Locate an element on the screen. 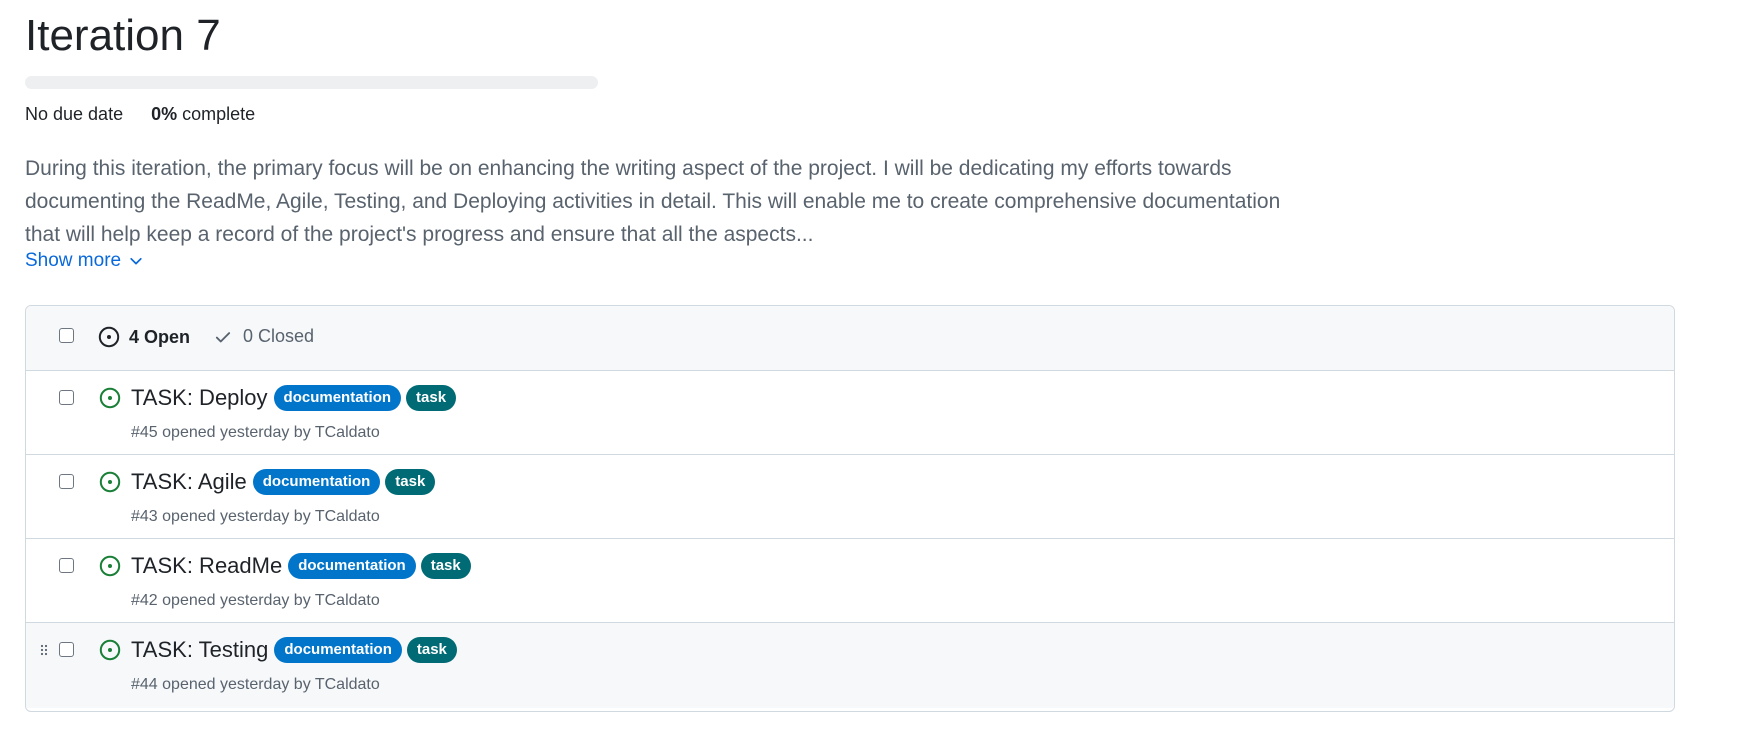 This screenshot has height=733, width=1741. issue-title-link: TASK: Deploy is located at coordinates (199, 398).